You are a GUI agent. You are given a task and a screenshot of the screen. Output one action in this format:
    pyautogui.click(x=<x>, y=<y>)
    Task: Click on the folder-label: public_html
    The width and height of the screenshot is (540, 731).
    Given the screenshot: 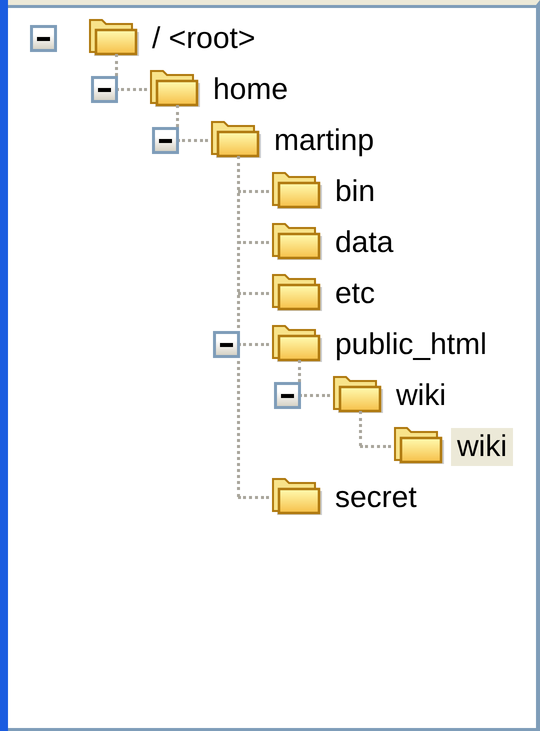 What is the action you would take?
    pyautogui.click(x=411, y=345)
    